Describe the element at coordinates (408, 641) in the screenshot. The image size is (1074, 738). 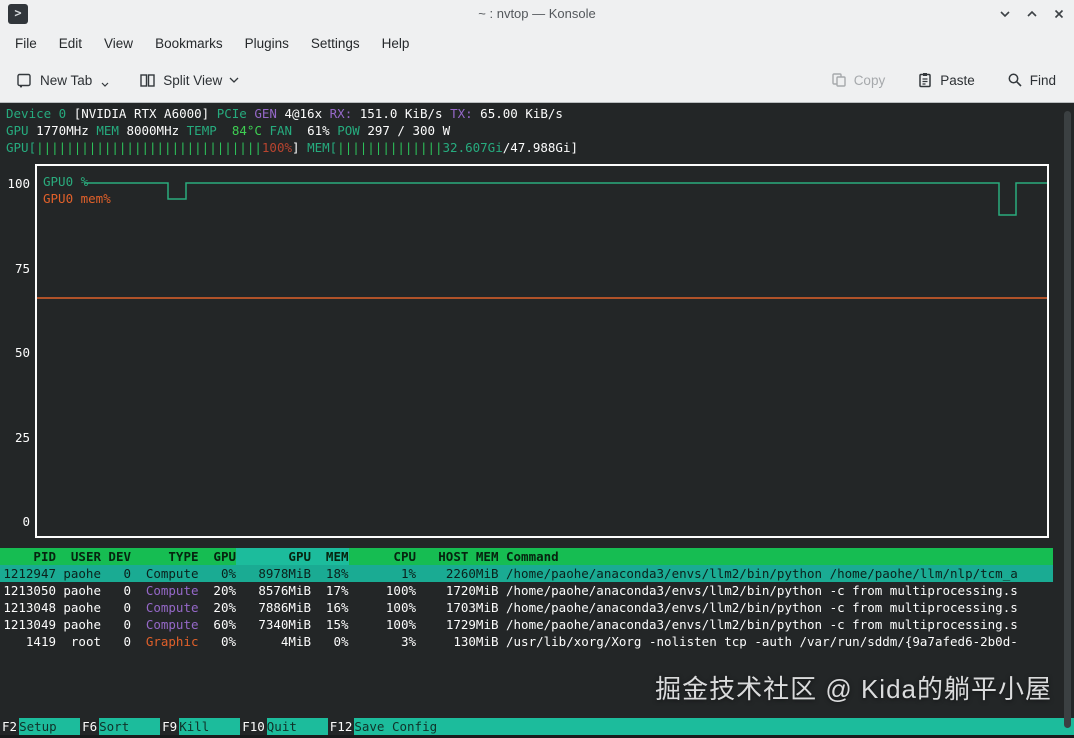
I see `process-cell: 3%` at that location.